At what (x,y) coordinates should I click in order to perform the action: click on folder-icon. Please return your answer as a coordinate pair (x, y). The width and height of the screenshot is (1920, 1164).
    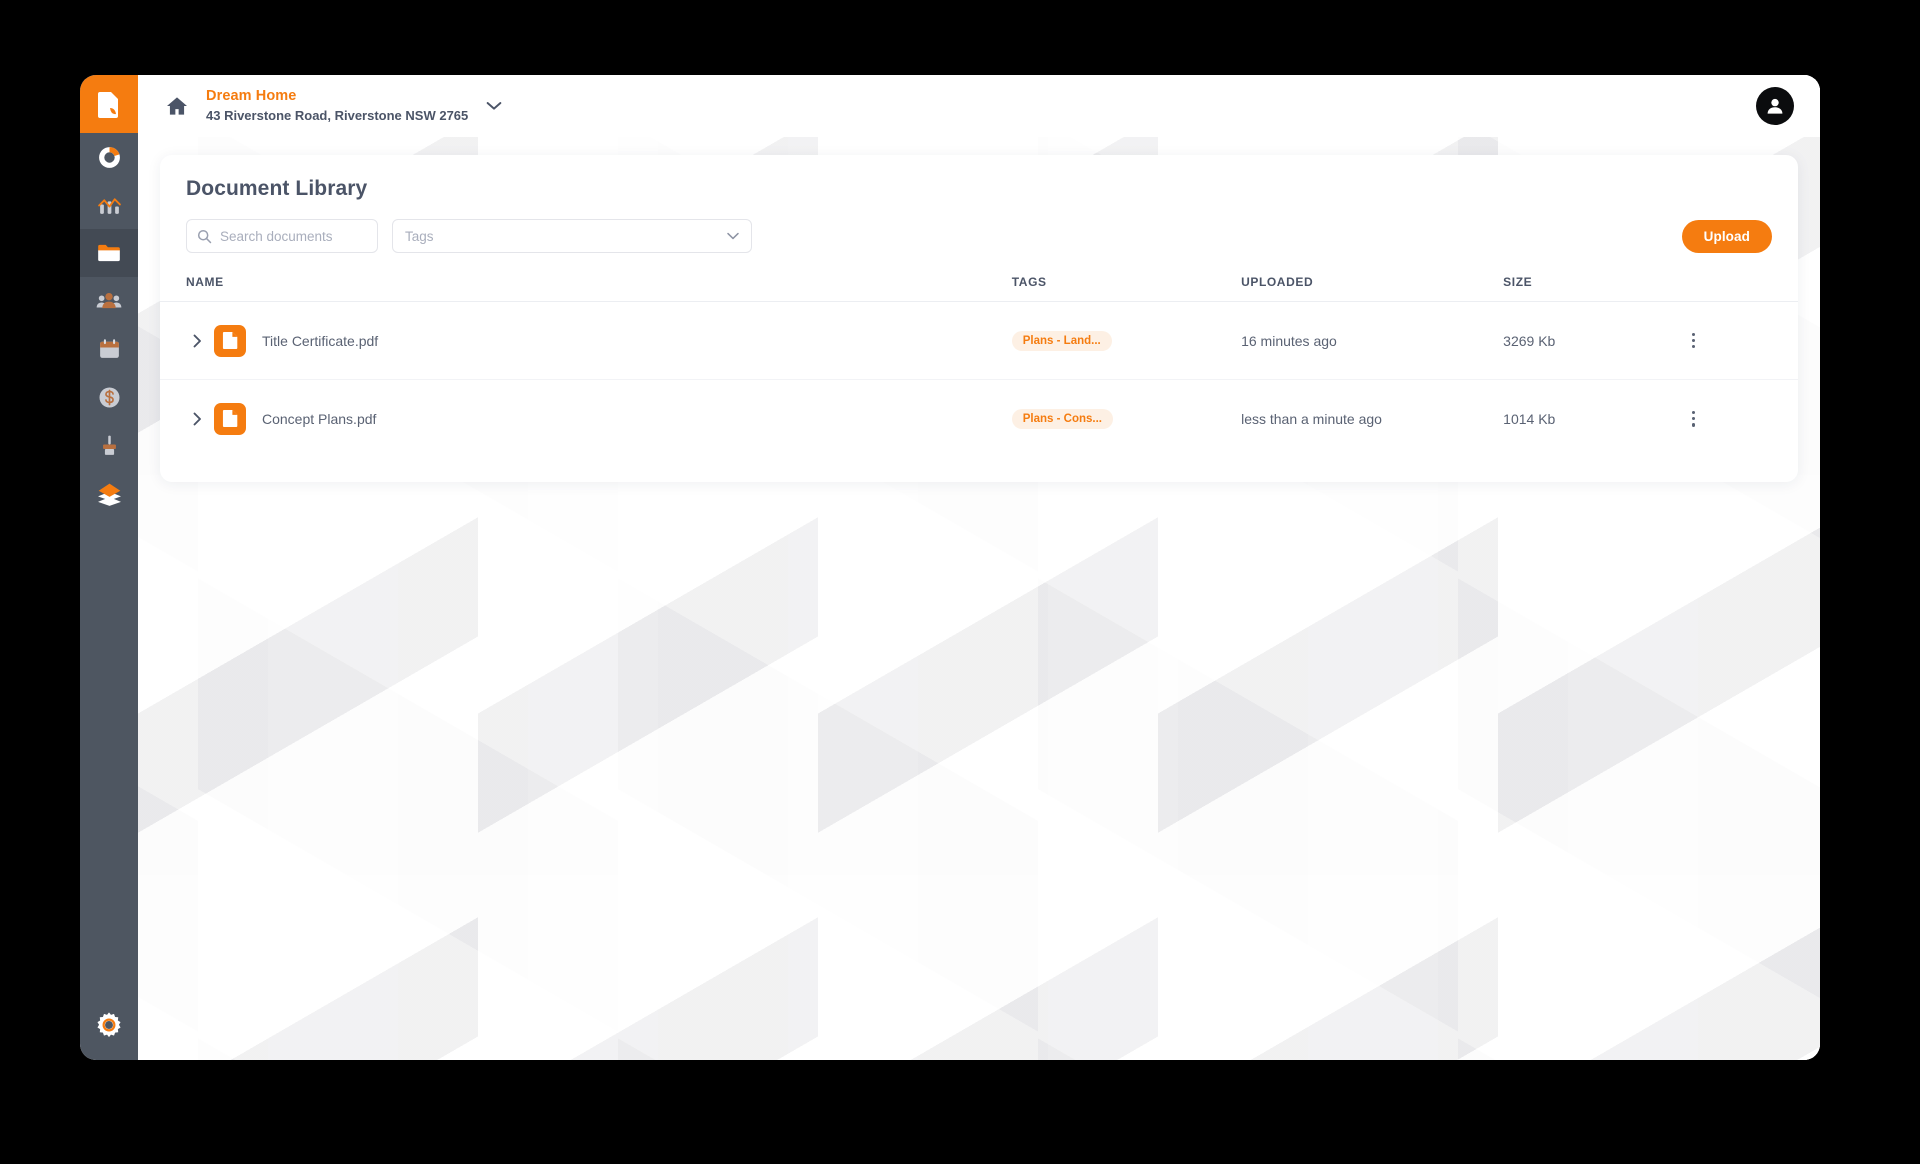
    Looking at the image, I should click on (109, 253).